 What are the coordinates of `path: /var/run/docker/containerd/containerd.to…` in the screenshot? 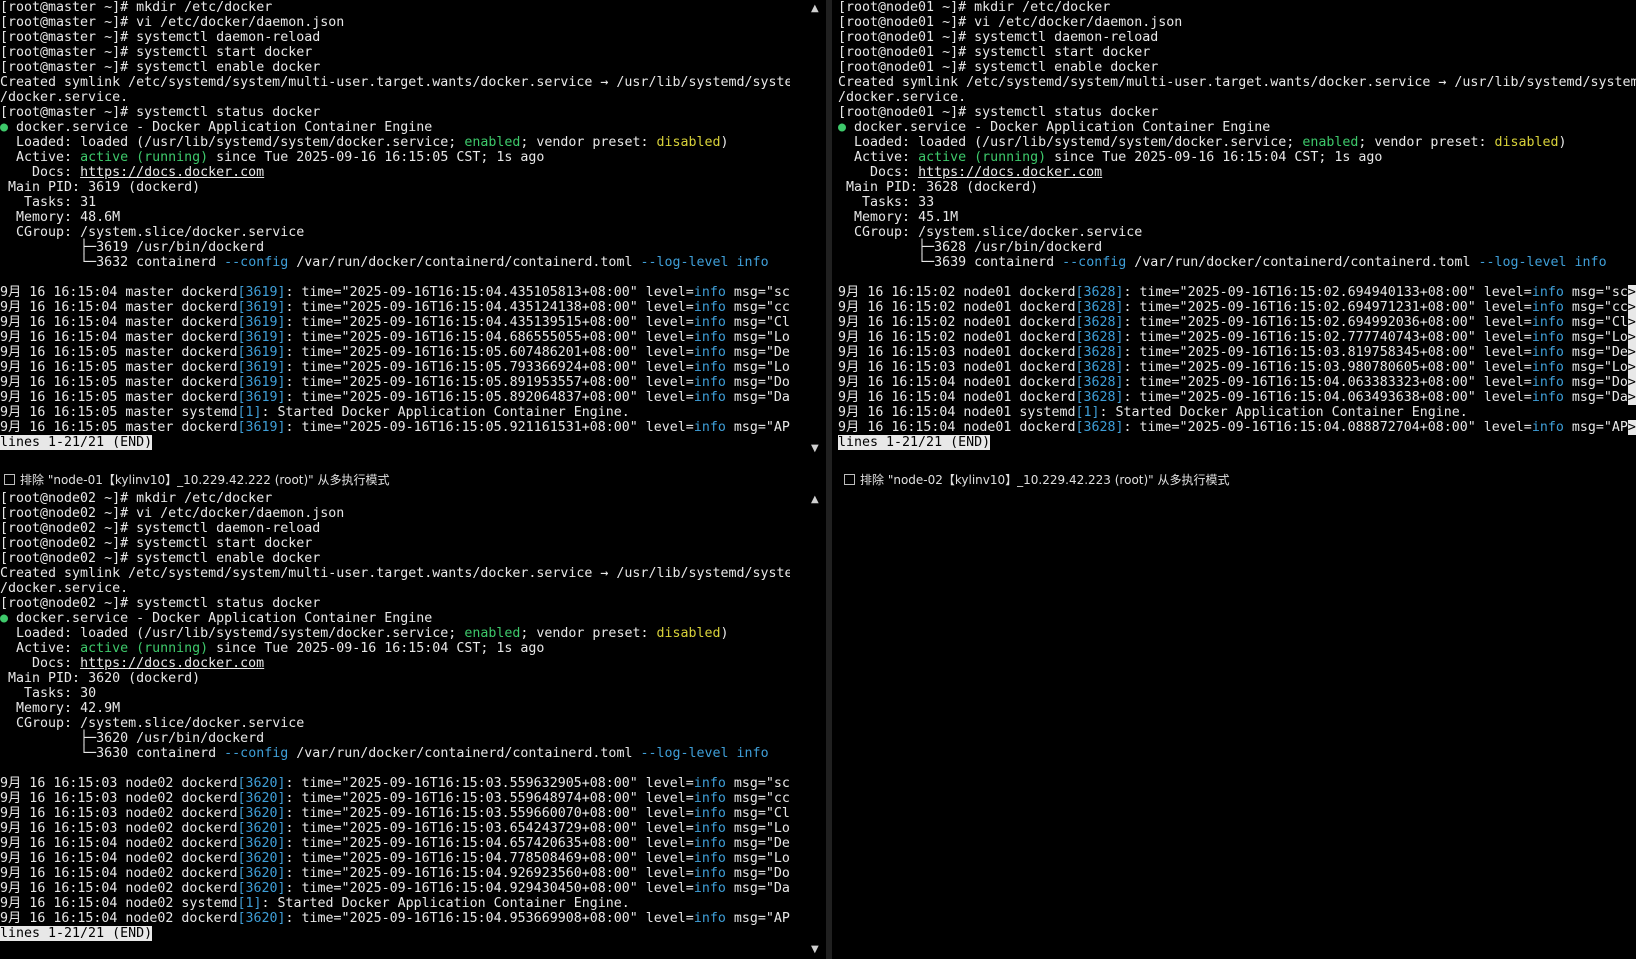 It's located at (1302, 262).